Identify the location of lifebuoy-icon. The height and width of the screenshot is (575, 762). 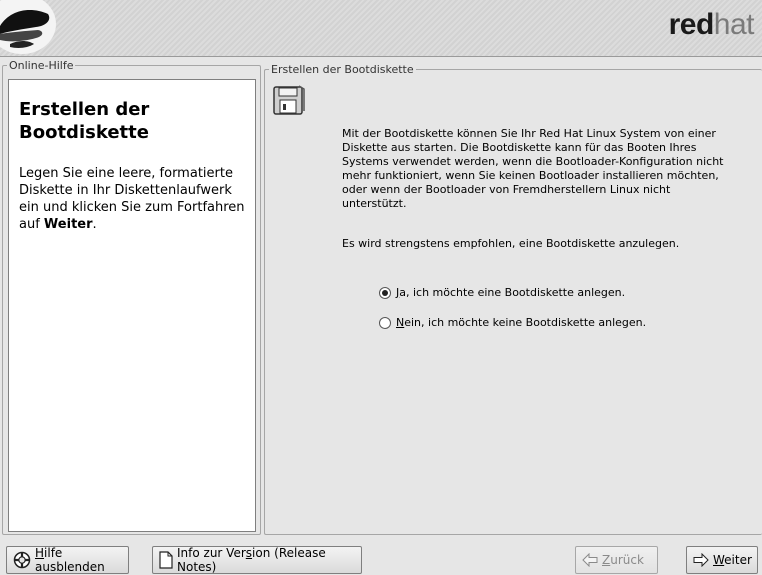
(22, 560).